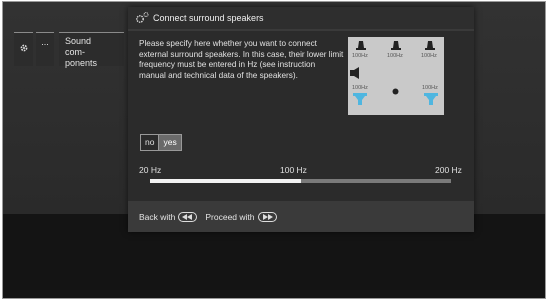 The width and height of the screenshot is (547, 300). Describe the element at coordinates (360, 56) in the screenshot. I see `front-left-freq: 100Hz` at that location.